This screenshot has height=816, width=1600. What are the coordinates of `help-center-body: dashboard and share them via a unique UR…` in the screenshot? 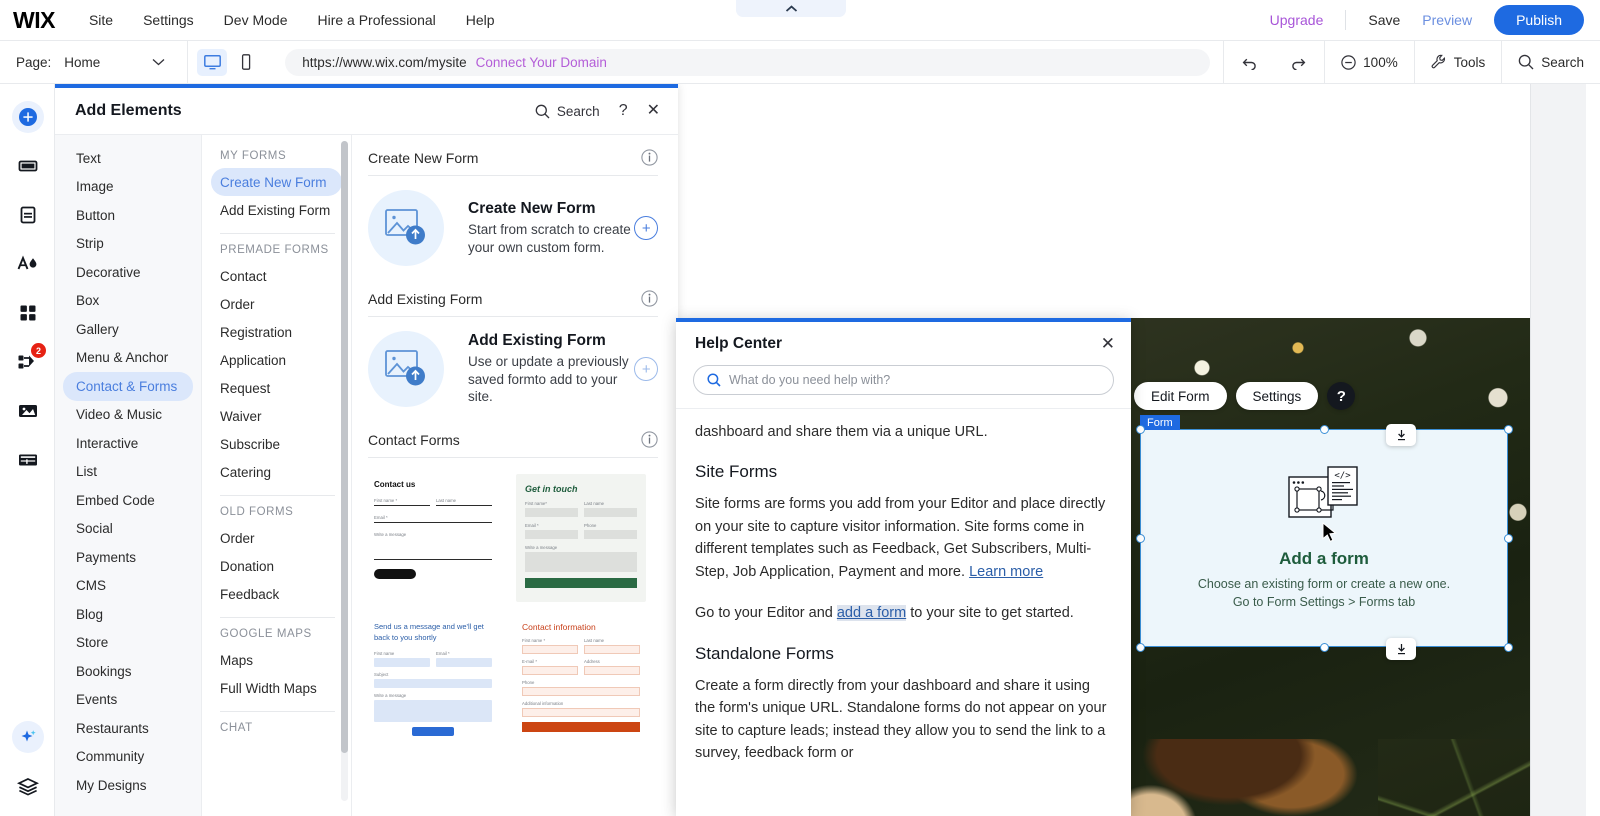 It's located at (903, 612).